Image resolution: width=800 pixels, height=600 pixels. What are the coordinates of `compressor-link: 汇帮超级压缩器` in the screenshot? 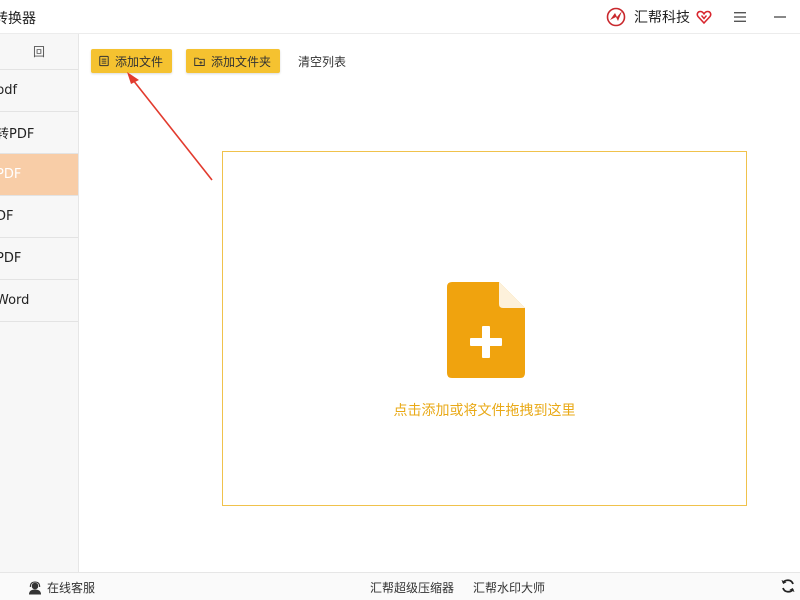 It's located at (412, 587).